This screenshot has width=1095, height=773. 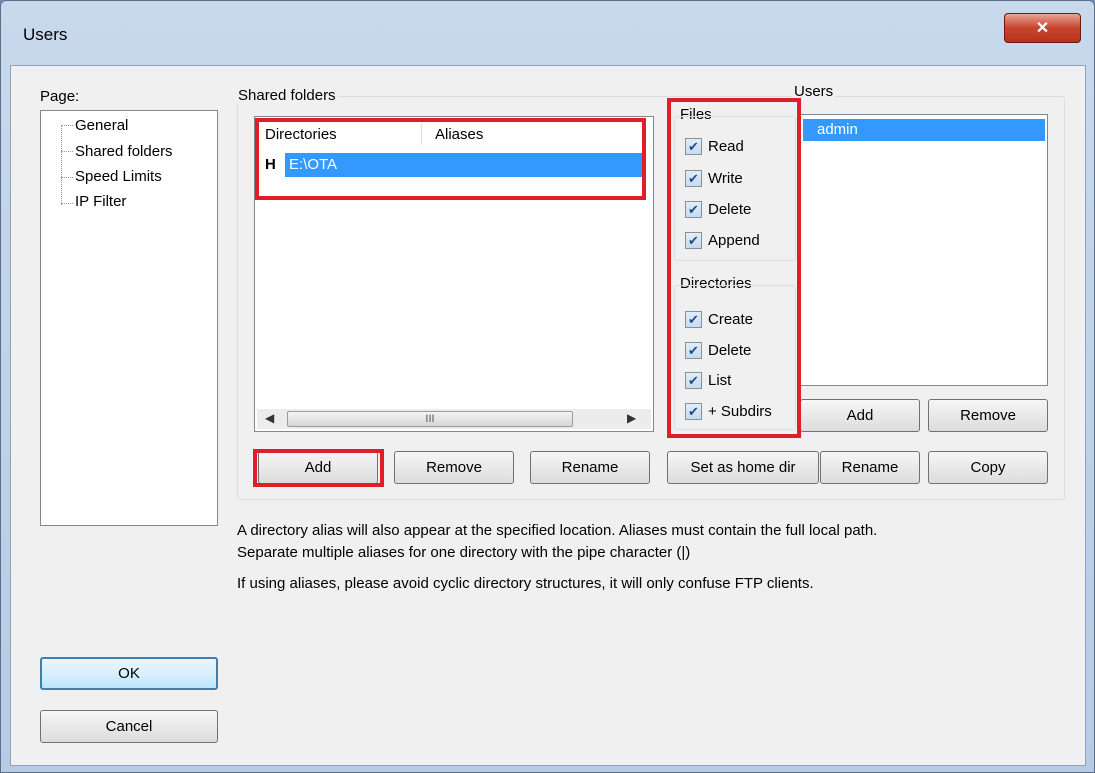 What do you see at coordinates (60, 96) in the screenshot?
I see `page-label: Page:` at bounding box center [60, 96].